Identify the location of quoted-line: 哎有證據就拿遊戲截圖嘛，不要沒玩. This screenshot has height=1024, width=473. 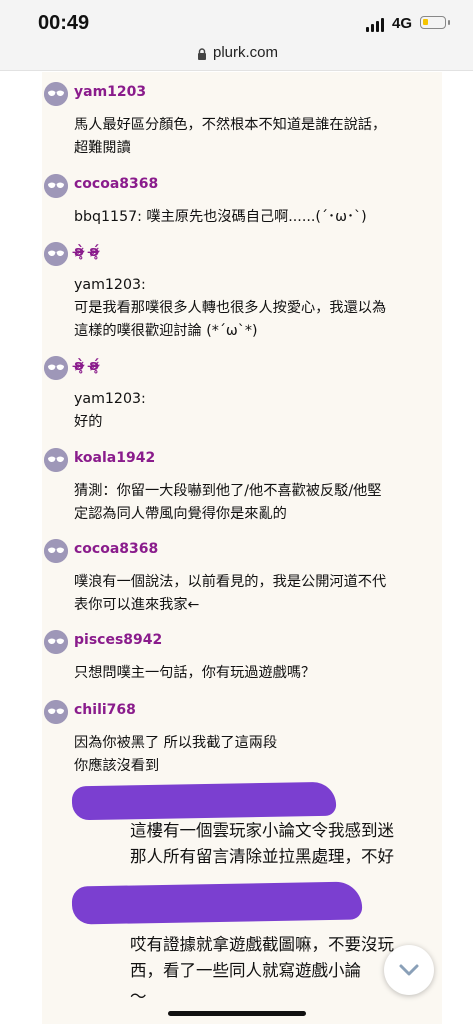
(262, 944).